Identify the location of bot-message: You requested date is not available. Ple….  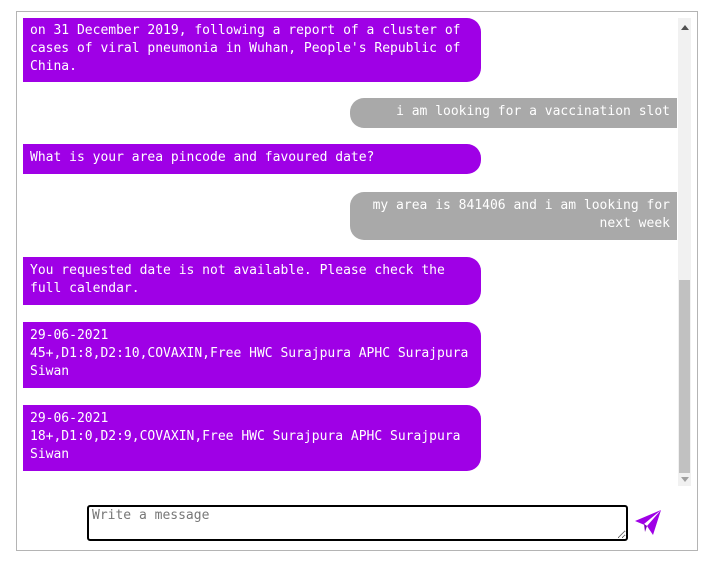
(252, 281).